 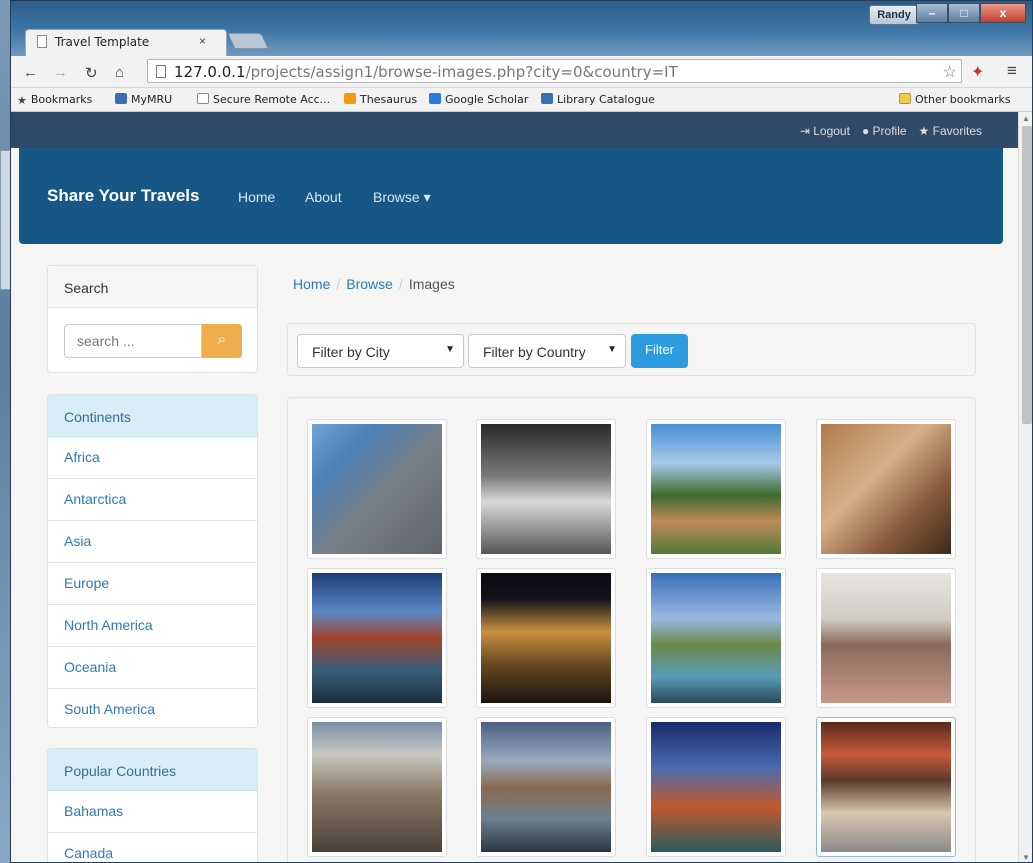 I want to click on menu-icon: ≡, so click(x=1012, y=71).